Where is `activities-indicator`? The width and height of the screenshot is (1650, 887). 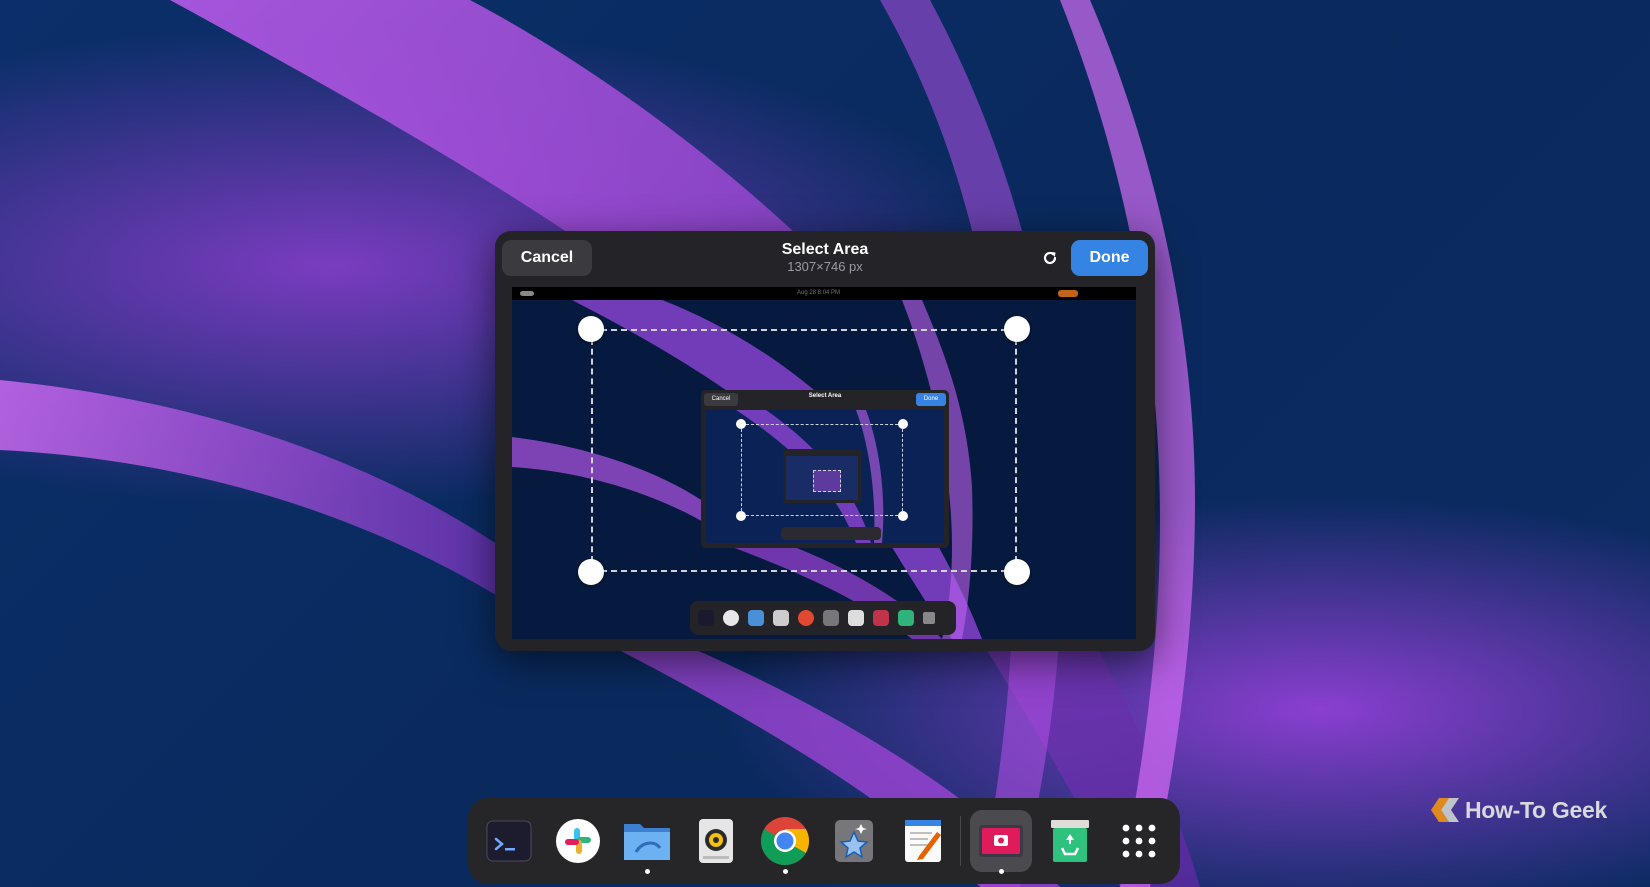 activities-indicator is located at coordinates (527, 293).